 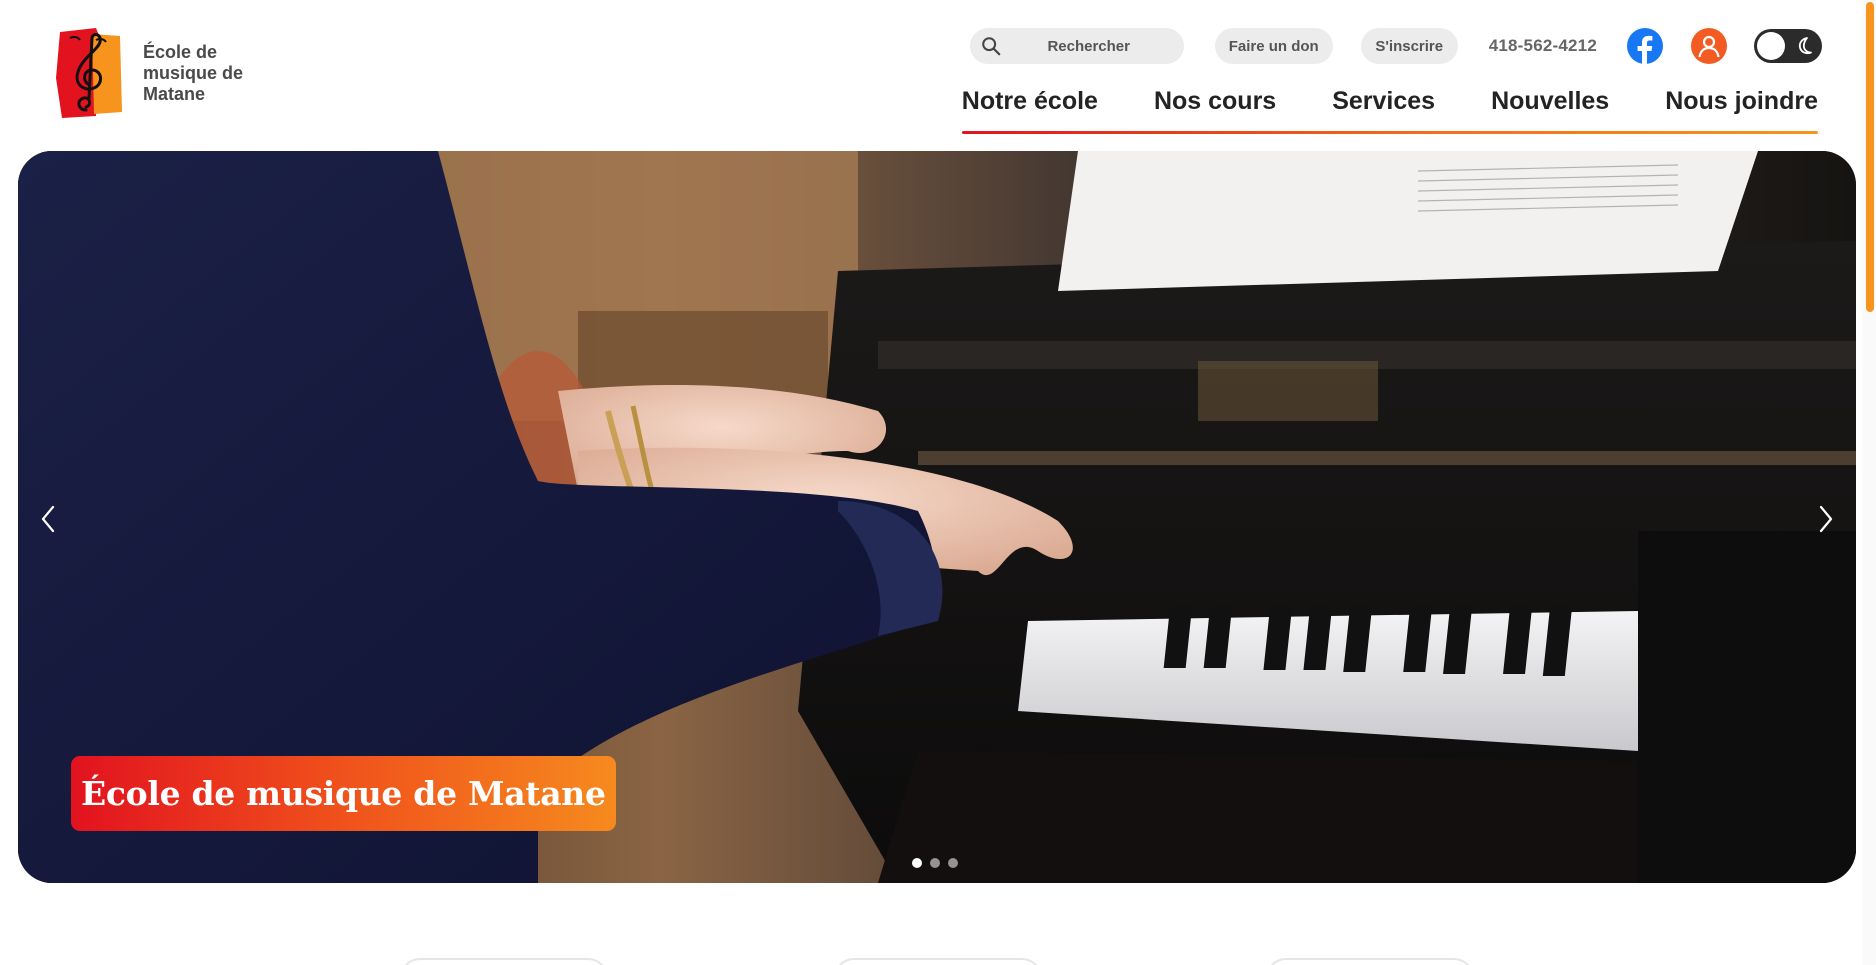 I want to click on facebook-icon, so click(x=1645, y=49).